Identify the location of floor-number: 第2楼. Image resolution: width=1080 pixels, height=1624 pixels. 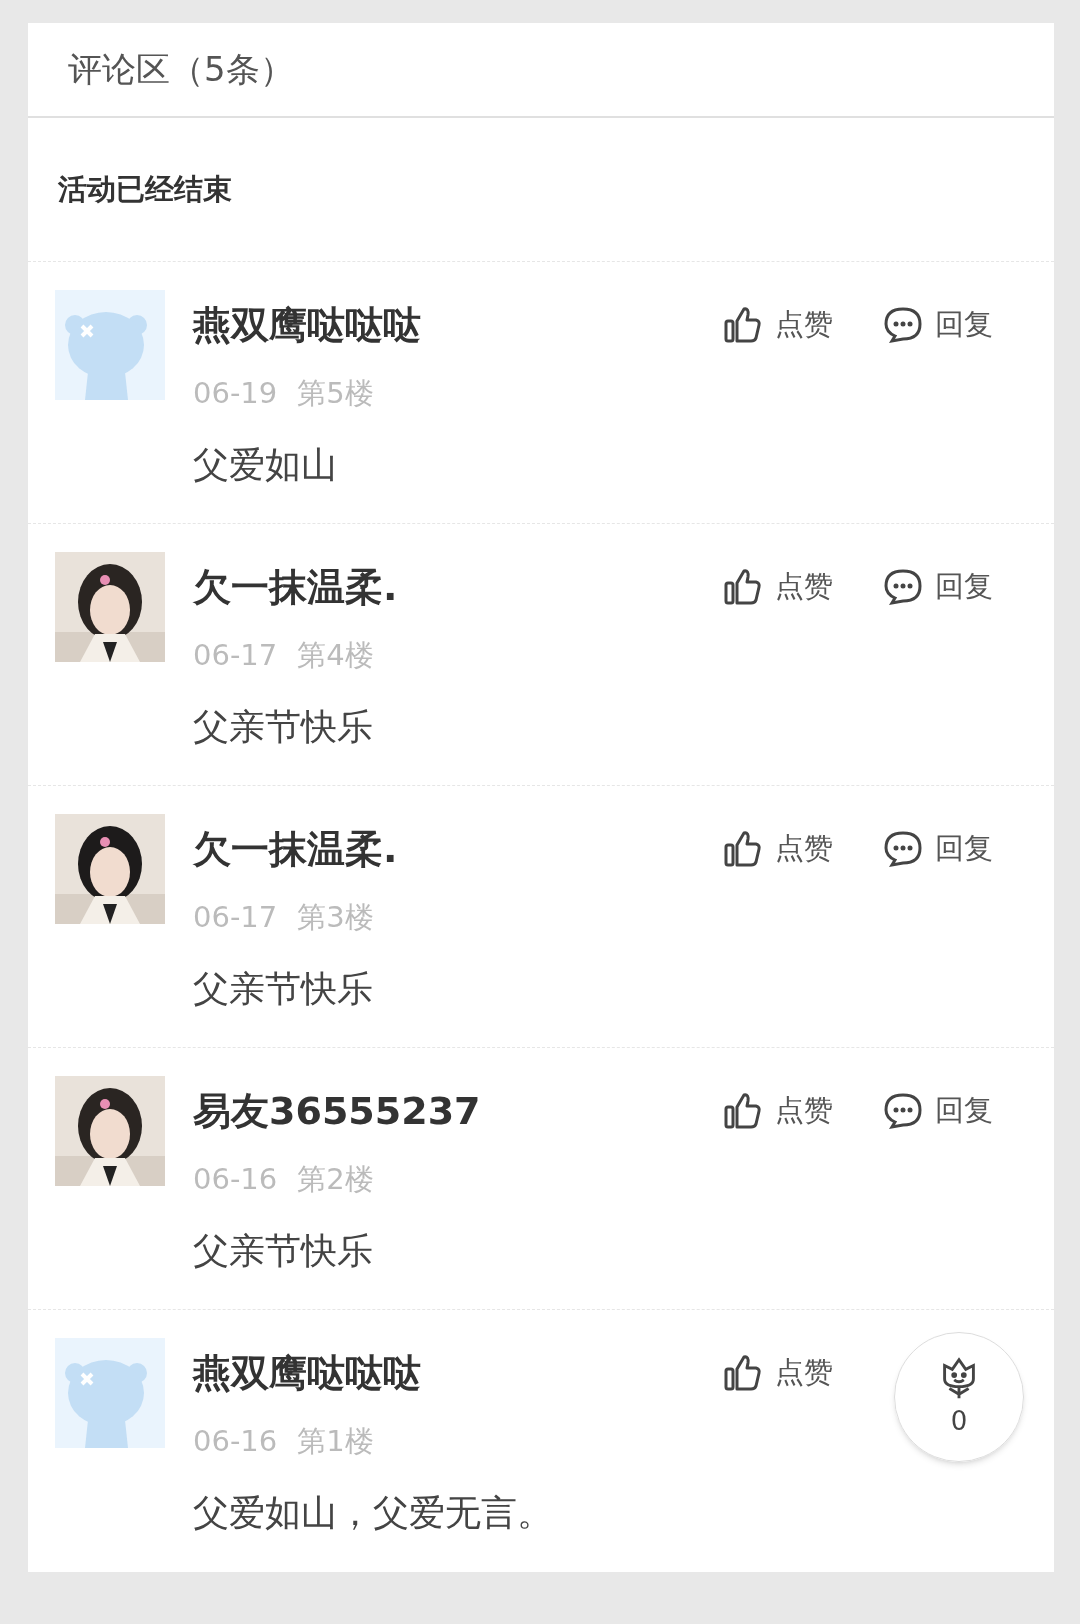
(335, 1179).